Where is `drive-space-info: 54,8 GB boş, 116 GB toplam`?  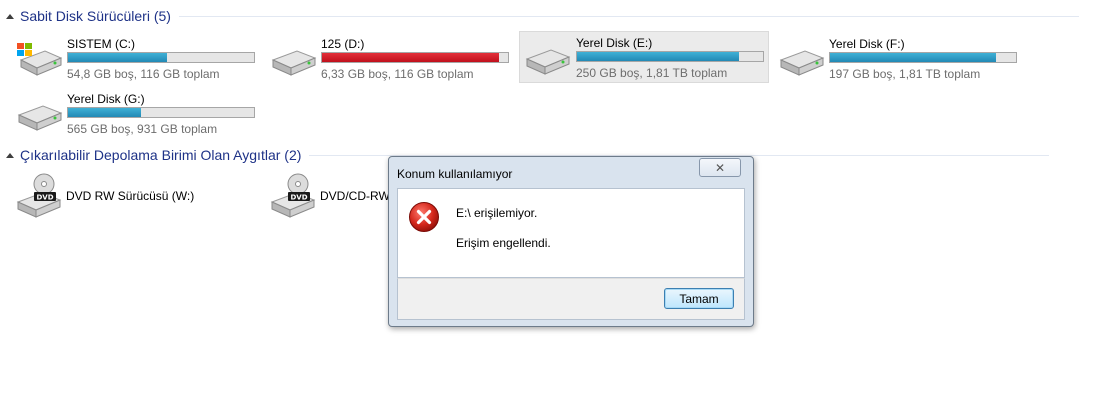
drive-space-info: 54,8 GB boş, 116 GB toplam is located at coordinates (143, 74).